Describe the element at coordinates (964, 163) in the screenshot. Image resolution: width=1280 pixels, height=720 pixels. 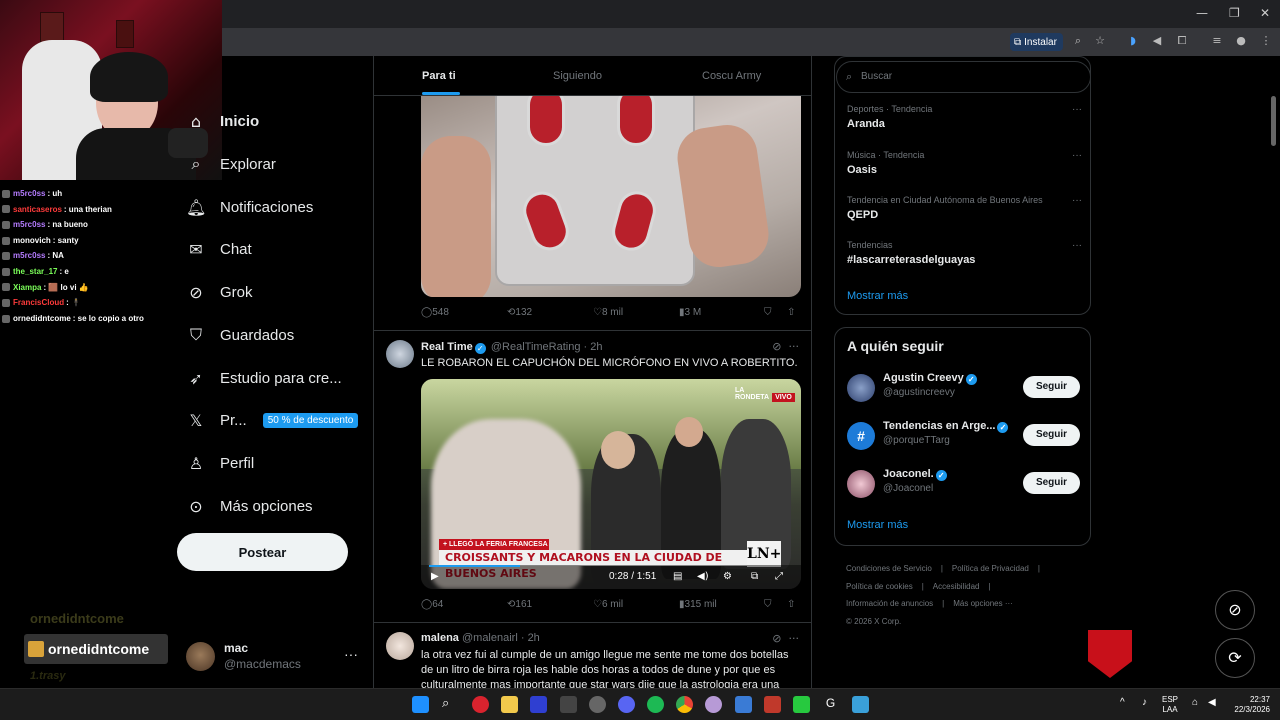
I see `trend-item: Música · Tendencia Oasis ···` at that location.